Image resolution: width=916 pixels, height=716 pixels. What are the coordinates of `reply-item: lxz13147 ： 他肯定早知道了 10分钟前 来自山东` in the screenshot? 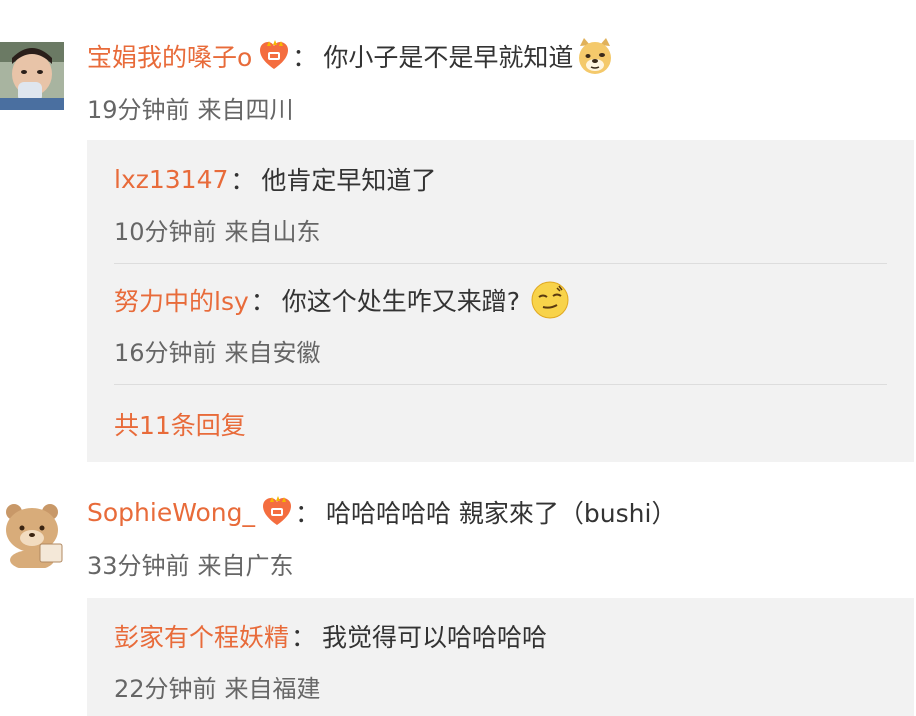 It's located at (500, 203).